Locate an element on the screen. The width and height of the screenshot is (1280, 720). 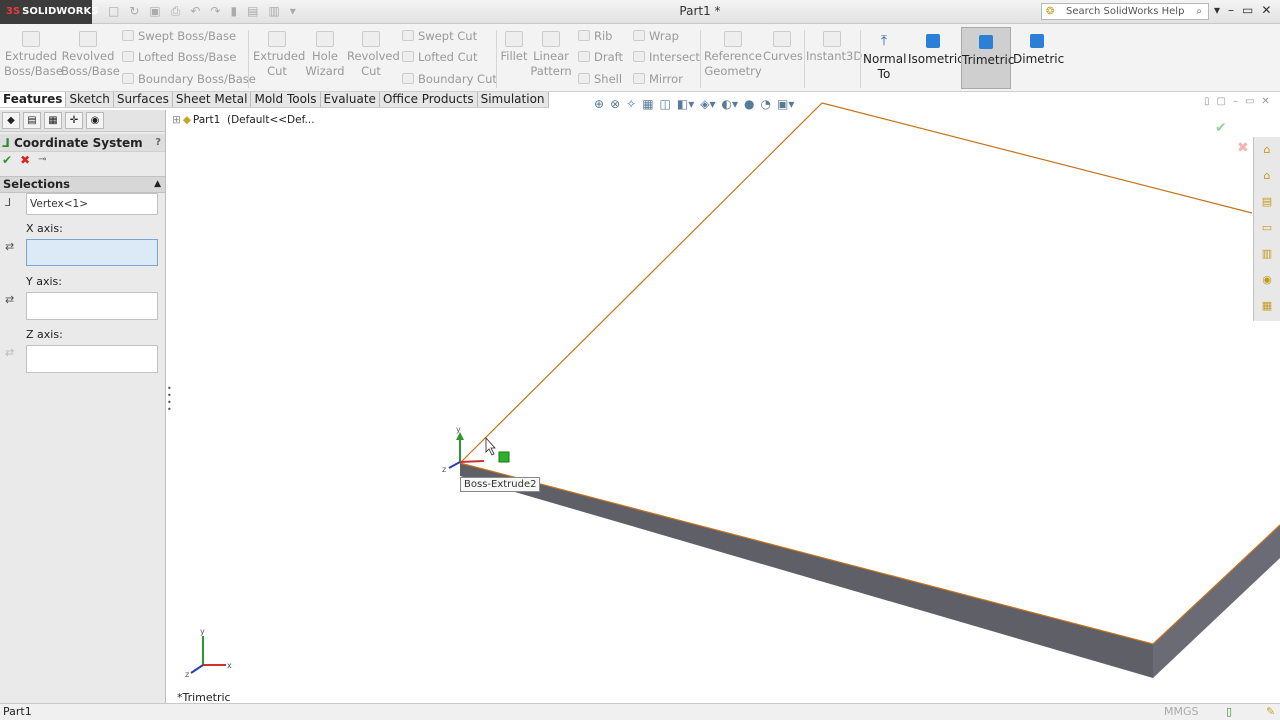
selections-group-header: Selections ▲ is located at coordinates (82, 184).